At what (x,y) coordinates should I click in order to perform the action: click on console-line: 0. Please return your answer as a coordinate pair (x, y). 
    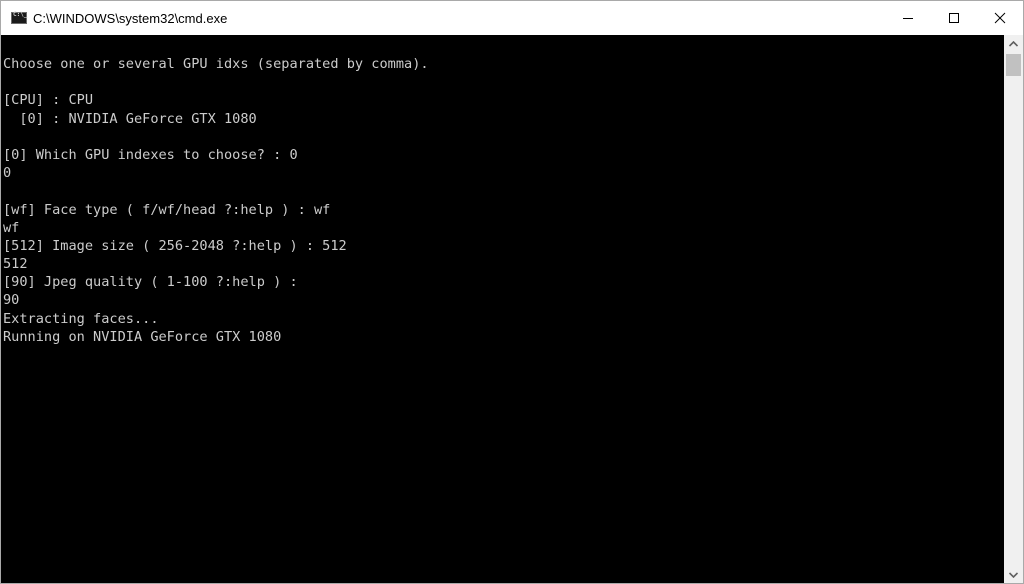
    Looking at the image, I should click on (7, 173).